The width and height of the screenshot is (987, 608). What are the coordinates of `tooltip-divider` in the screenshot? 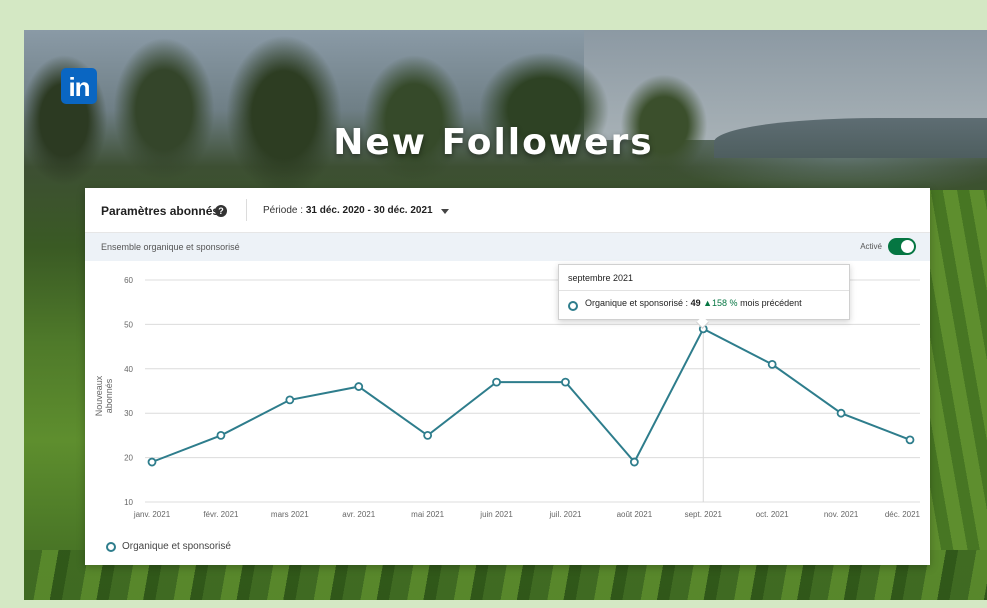 It's located at (704, 290).